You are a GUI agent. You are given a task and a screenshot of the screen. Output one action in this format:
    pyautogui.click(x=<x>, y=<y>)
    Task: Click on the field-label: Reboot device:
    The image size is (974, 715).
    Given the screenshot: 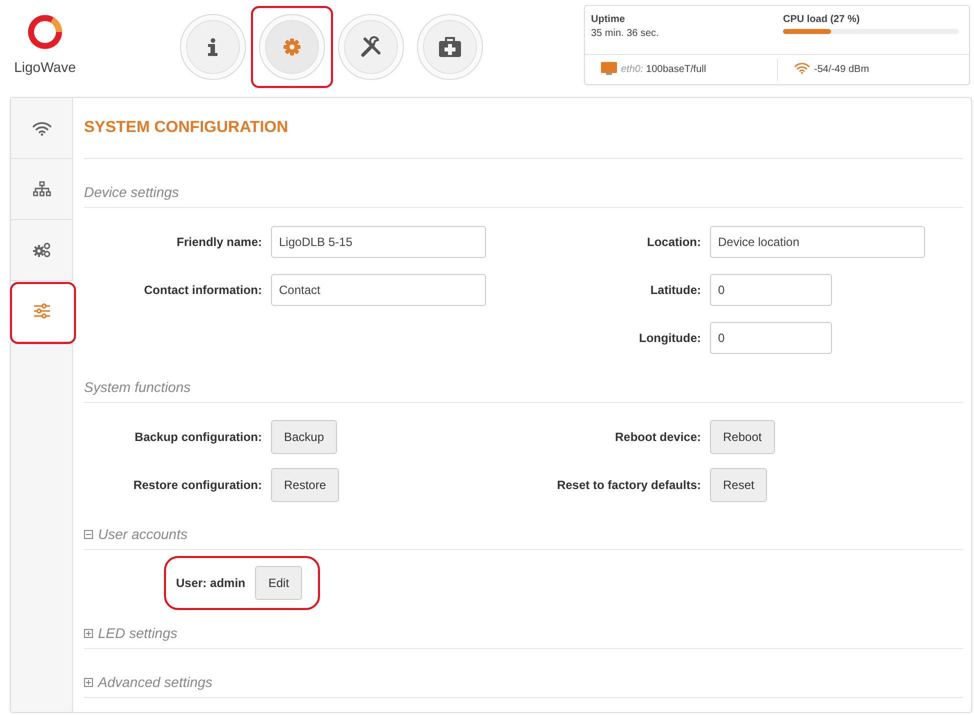 What is the action you would take?
    pyautogui.click(x=657, y=437)
    